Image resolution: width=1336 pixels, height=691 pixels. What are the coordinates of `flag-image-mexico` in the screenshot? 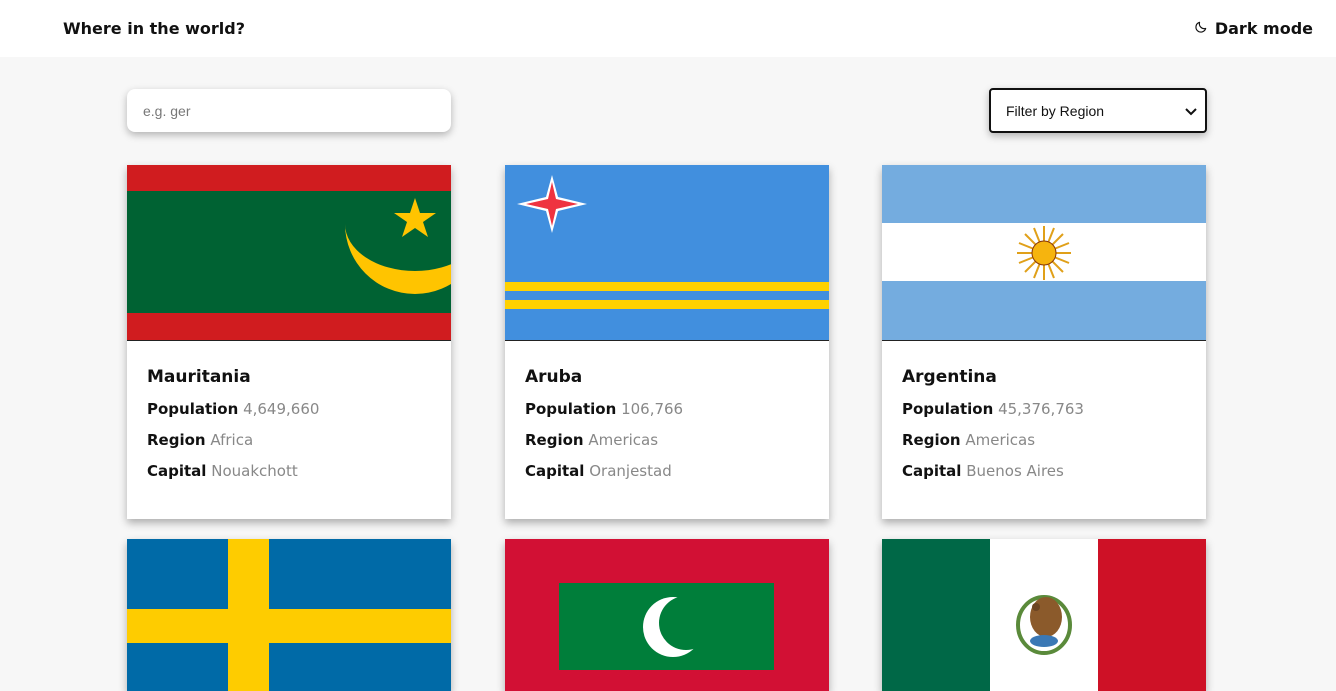 It's located at (1044, 615).